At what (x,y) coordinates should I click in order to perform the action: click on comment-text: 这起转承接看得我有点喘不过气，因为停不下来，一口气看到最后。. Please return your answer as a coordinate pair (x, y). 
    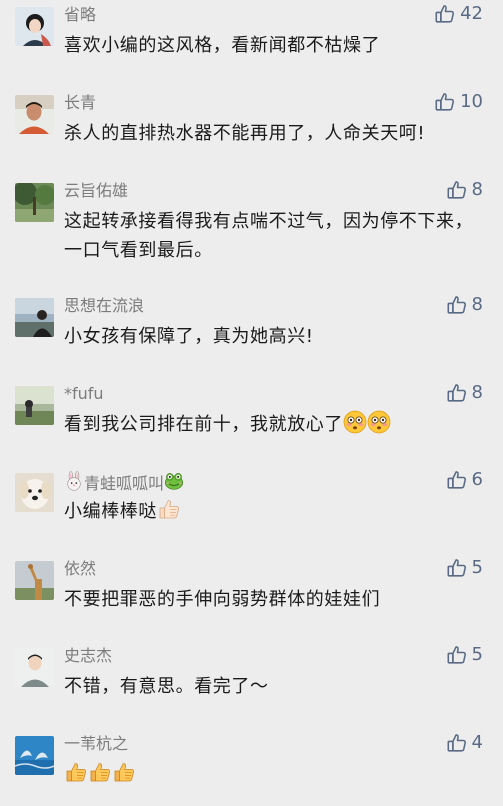
    Looking at the image, I should click on (269, 236).